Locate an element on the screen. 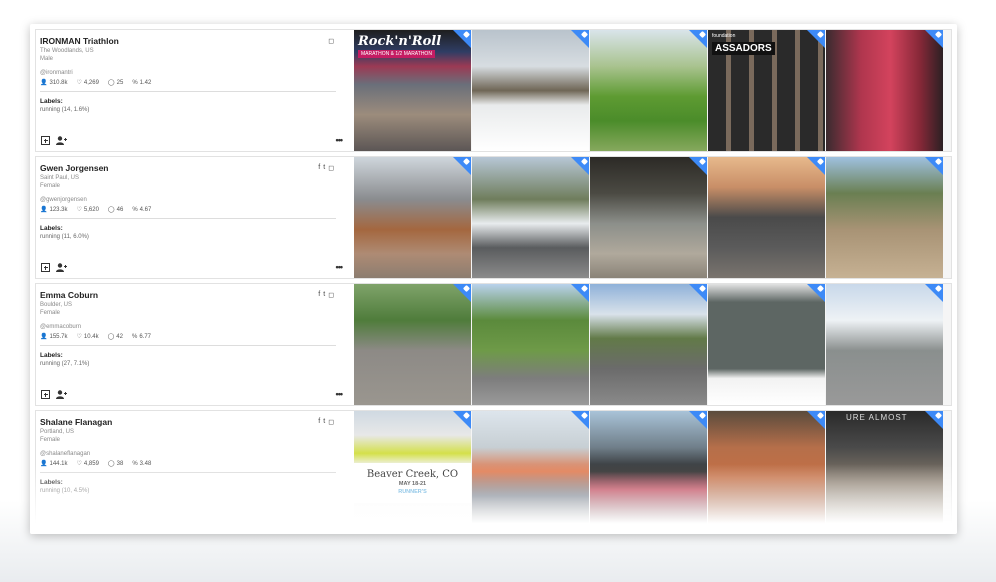 This screenshot has height=582, width=996. comments-stat: ◯ 46 is located at coordinates (115, 210).